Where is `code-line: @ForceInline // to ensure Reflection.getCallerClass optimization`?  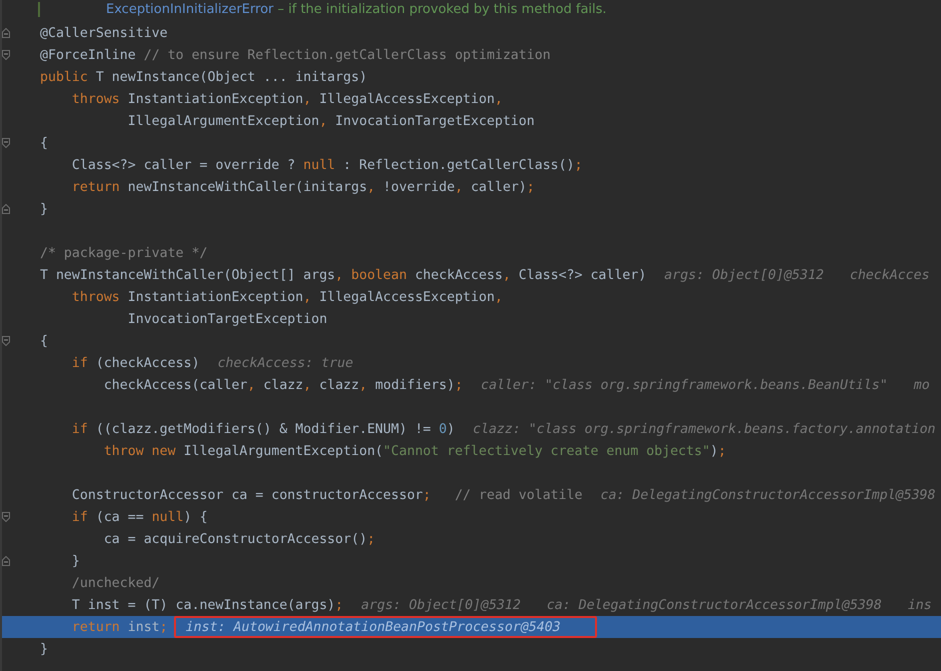
code-line: @ForceInline // to ensure Reflection.getCallerClass optimization is located at coordinates (295, 55).